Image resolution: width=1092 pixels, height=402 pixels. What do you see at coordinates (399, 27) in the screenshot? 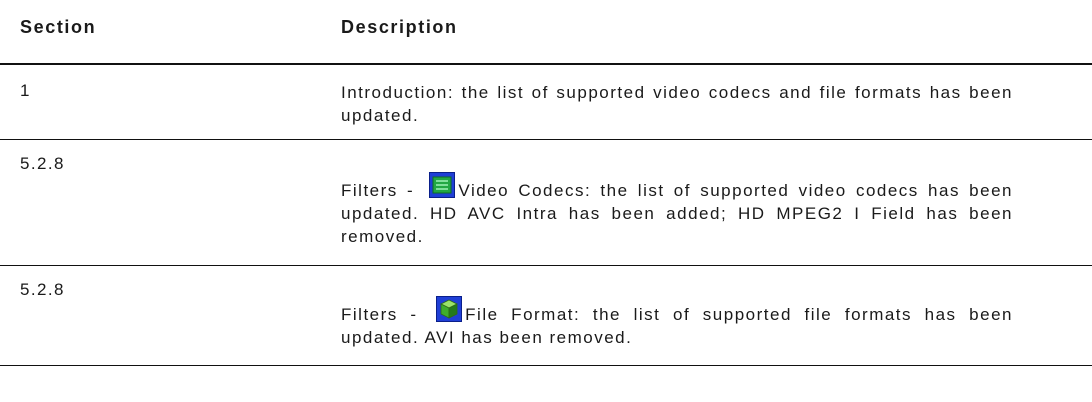
I see `header-description: Description` at bounding box center [399, 27].